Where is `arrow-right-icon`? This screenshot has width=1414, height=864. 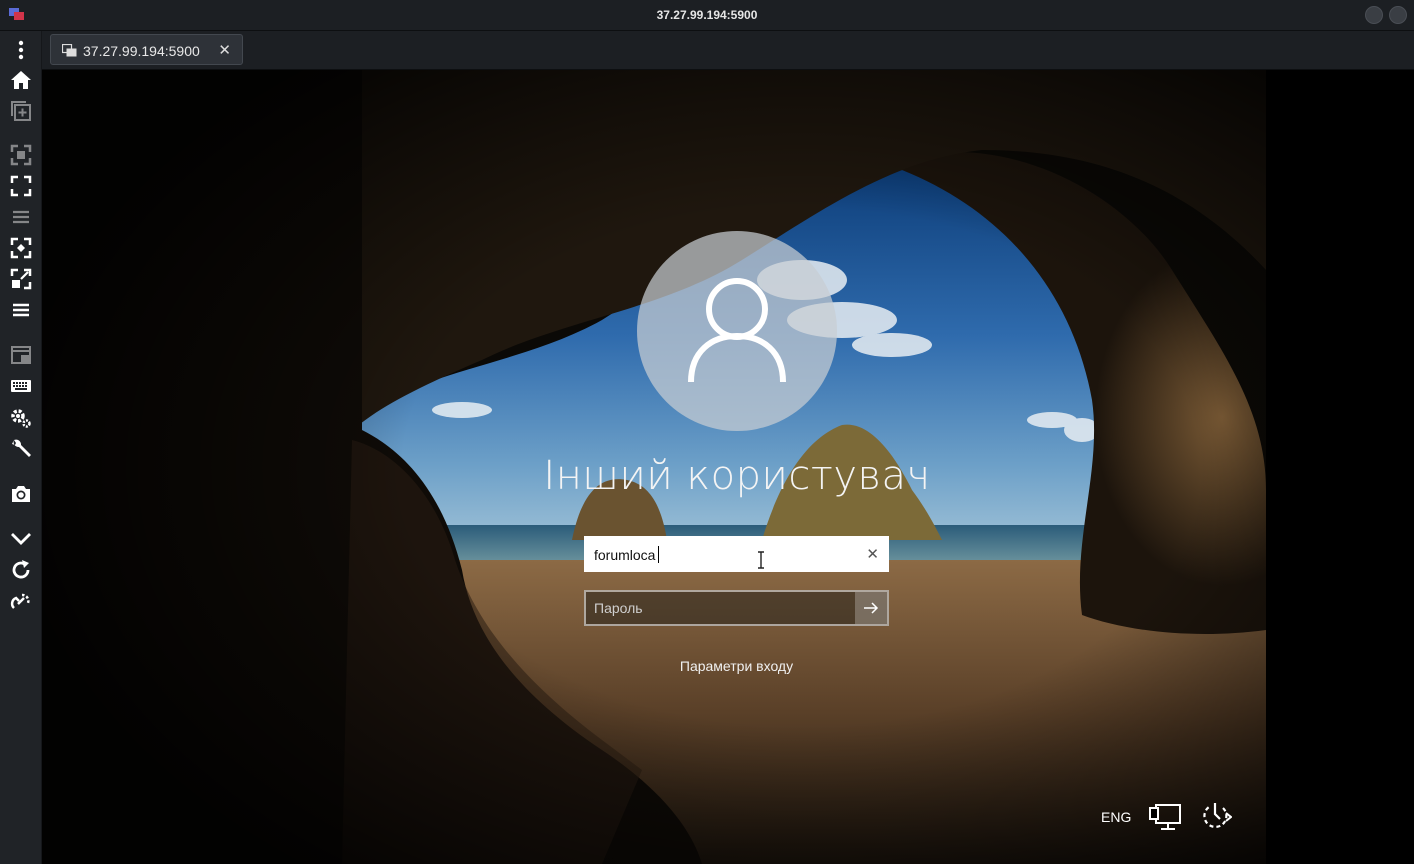
arrow-right-icon is located at coordinates (871, 608).